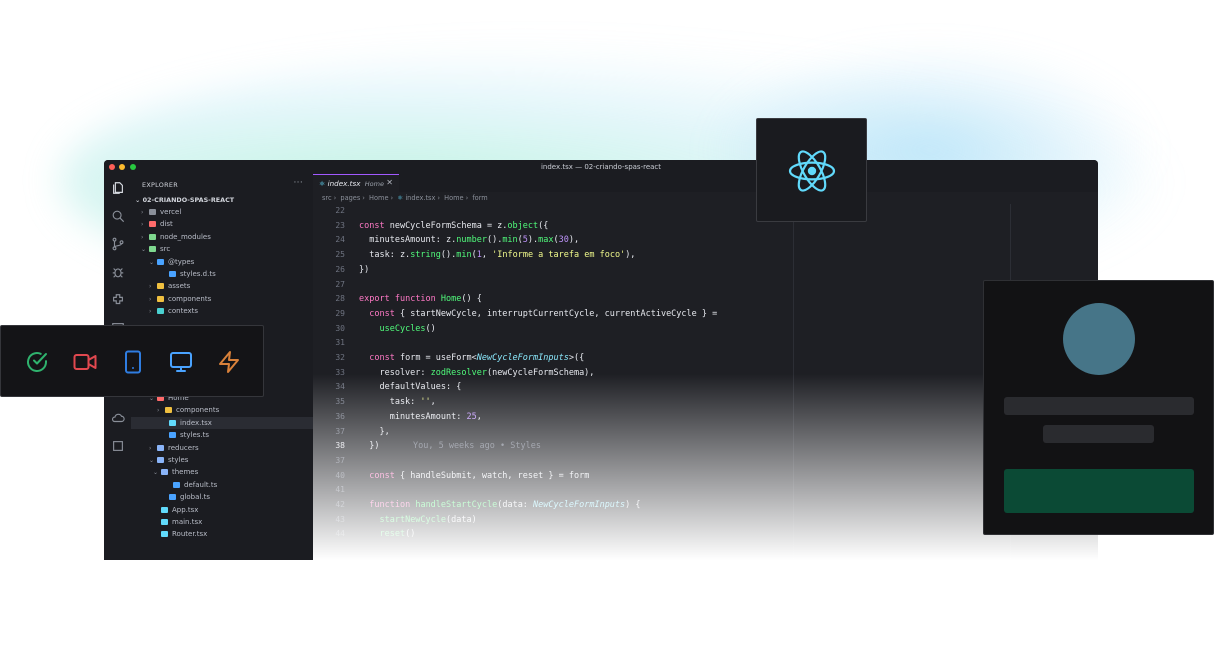 The height and width of the screenshot is (650, 1216). What do you see at coordinates (222, 472) in the screenshot?
I see `tree-item: ⌄ themes` at bounding box center [222, 472].